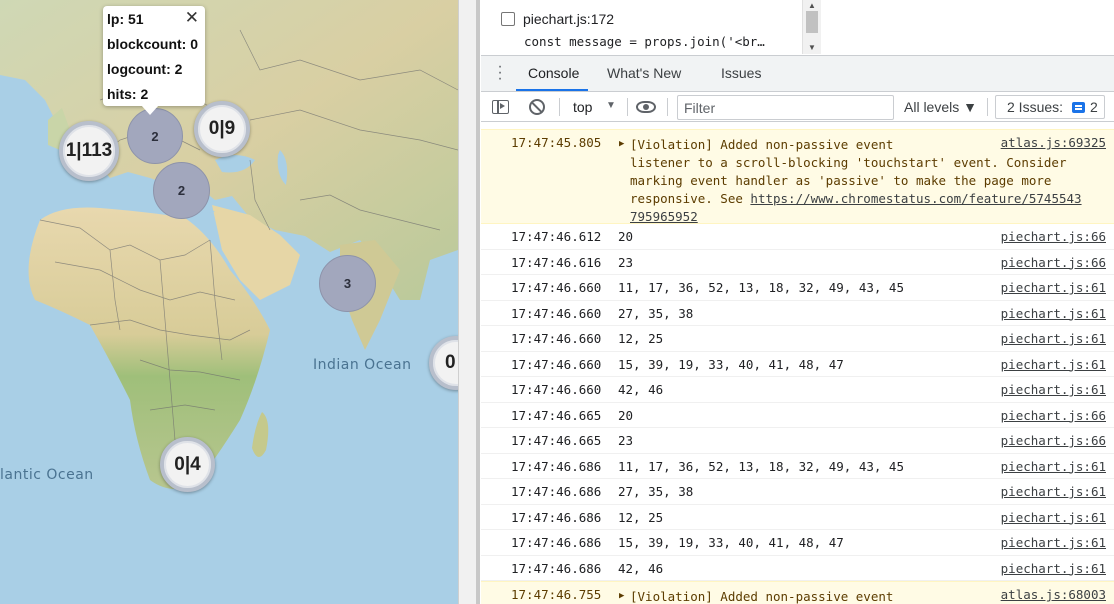 This screenshot has width=1114, height=604. I want to click on log-levels-dropdown: All levels ▼, so click(940, 107).